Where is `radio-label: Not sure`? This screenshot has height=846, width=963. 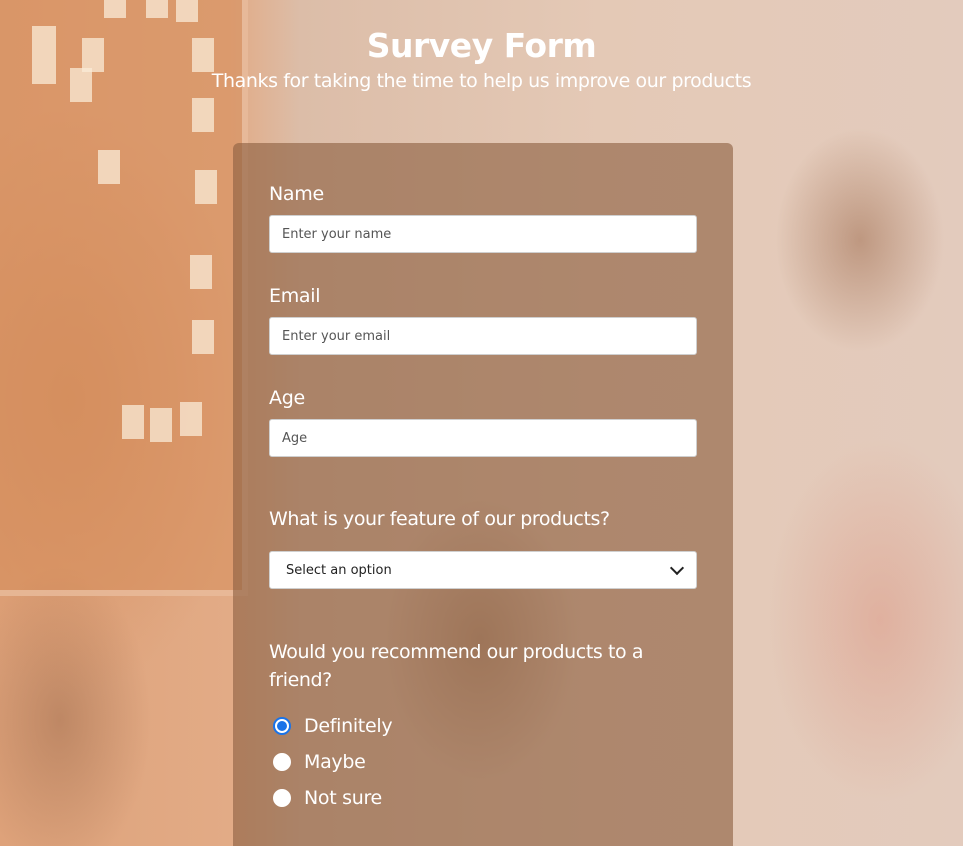
radio-label: Not sure is located at coordinates (343, 798).